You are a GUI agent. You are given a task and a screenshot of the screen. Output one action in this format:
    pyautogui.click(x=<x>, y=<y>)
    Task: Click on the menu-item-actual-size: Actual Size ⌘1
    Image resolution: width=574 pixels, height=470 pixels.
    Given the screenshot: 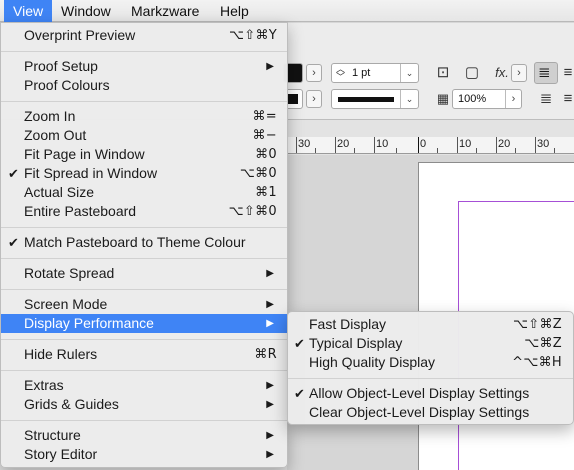 What is the action you would take?
    pyautogui.click(x=144, y=192)
    